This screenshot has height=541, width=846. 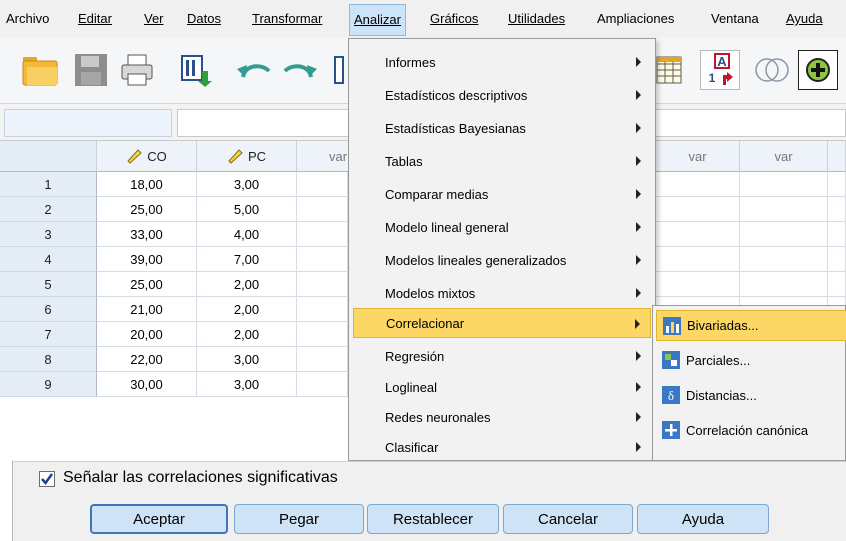 What do you see at coordinates (88, 123) in the screenshot?
I see `cell-name-box` at bounding box center [88, 123].